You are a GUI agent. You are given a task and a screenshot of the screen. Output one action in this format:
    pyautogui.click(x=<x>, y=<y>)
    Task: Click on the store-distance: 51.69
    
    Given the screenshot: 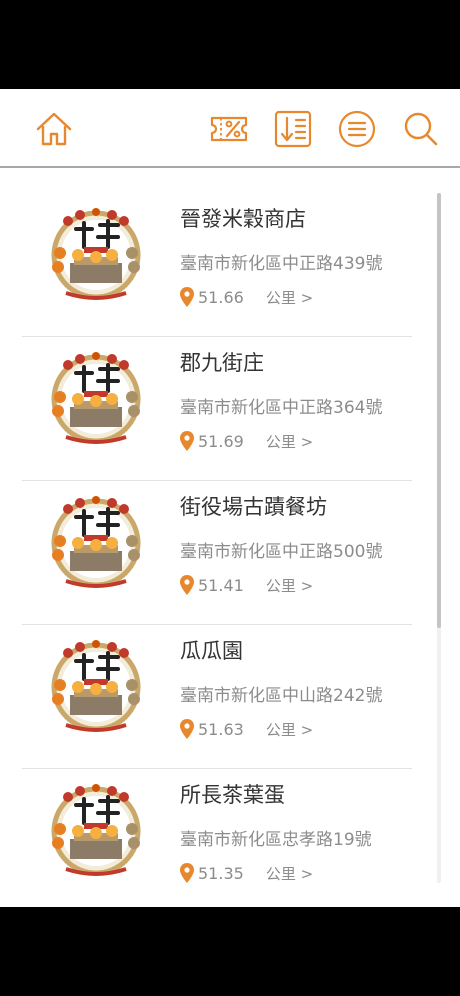 What is the action you would take?
    pyautogui.click(x=221, y=441)
    